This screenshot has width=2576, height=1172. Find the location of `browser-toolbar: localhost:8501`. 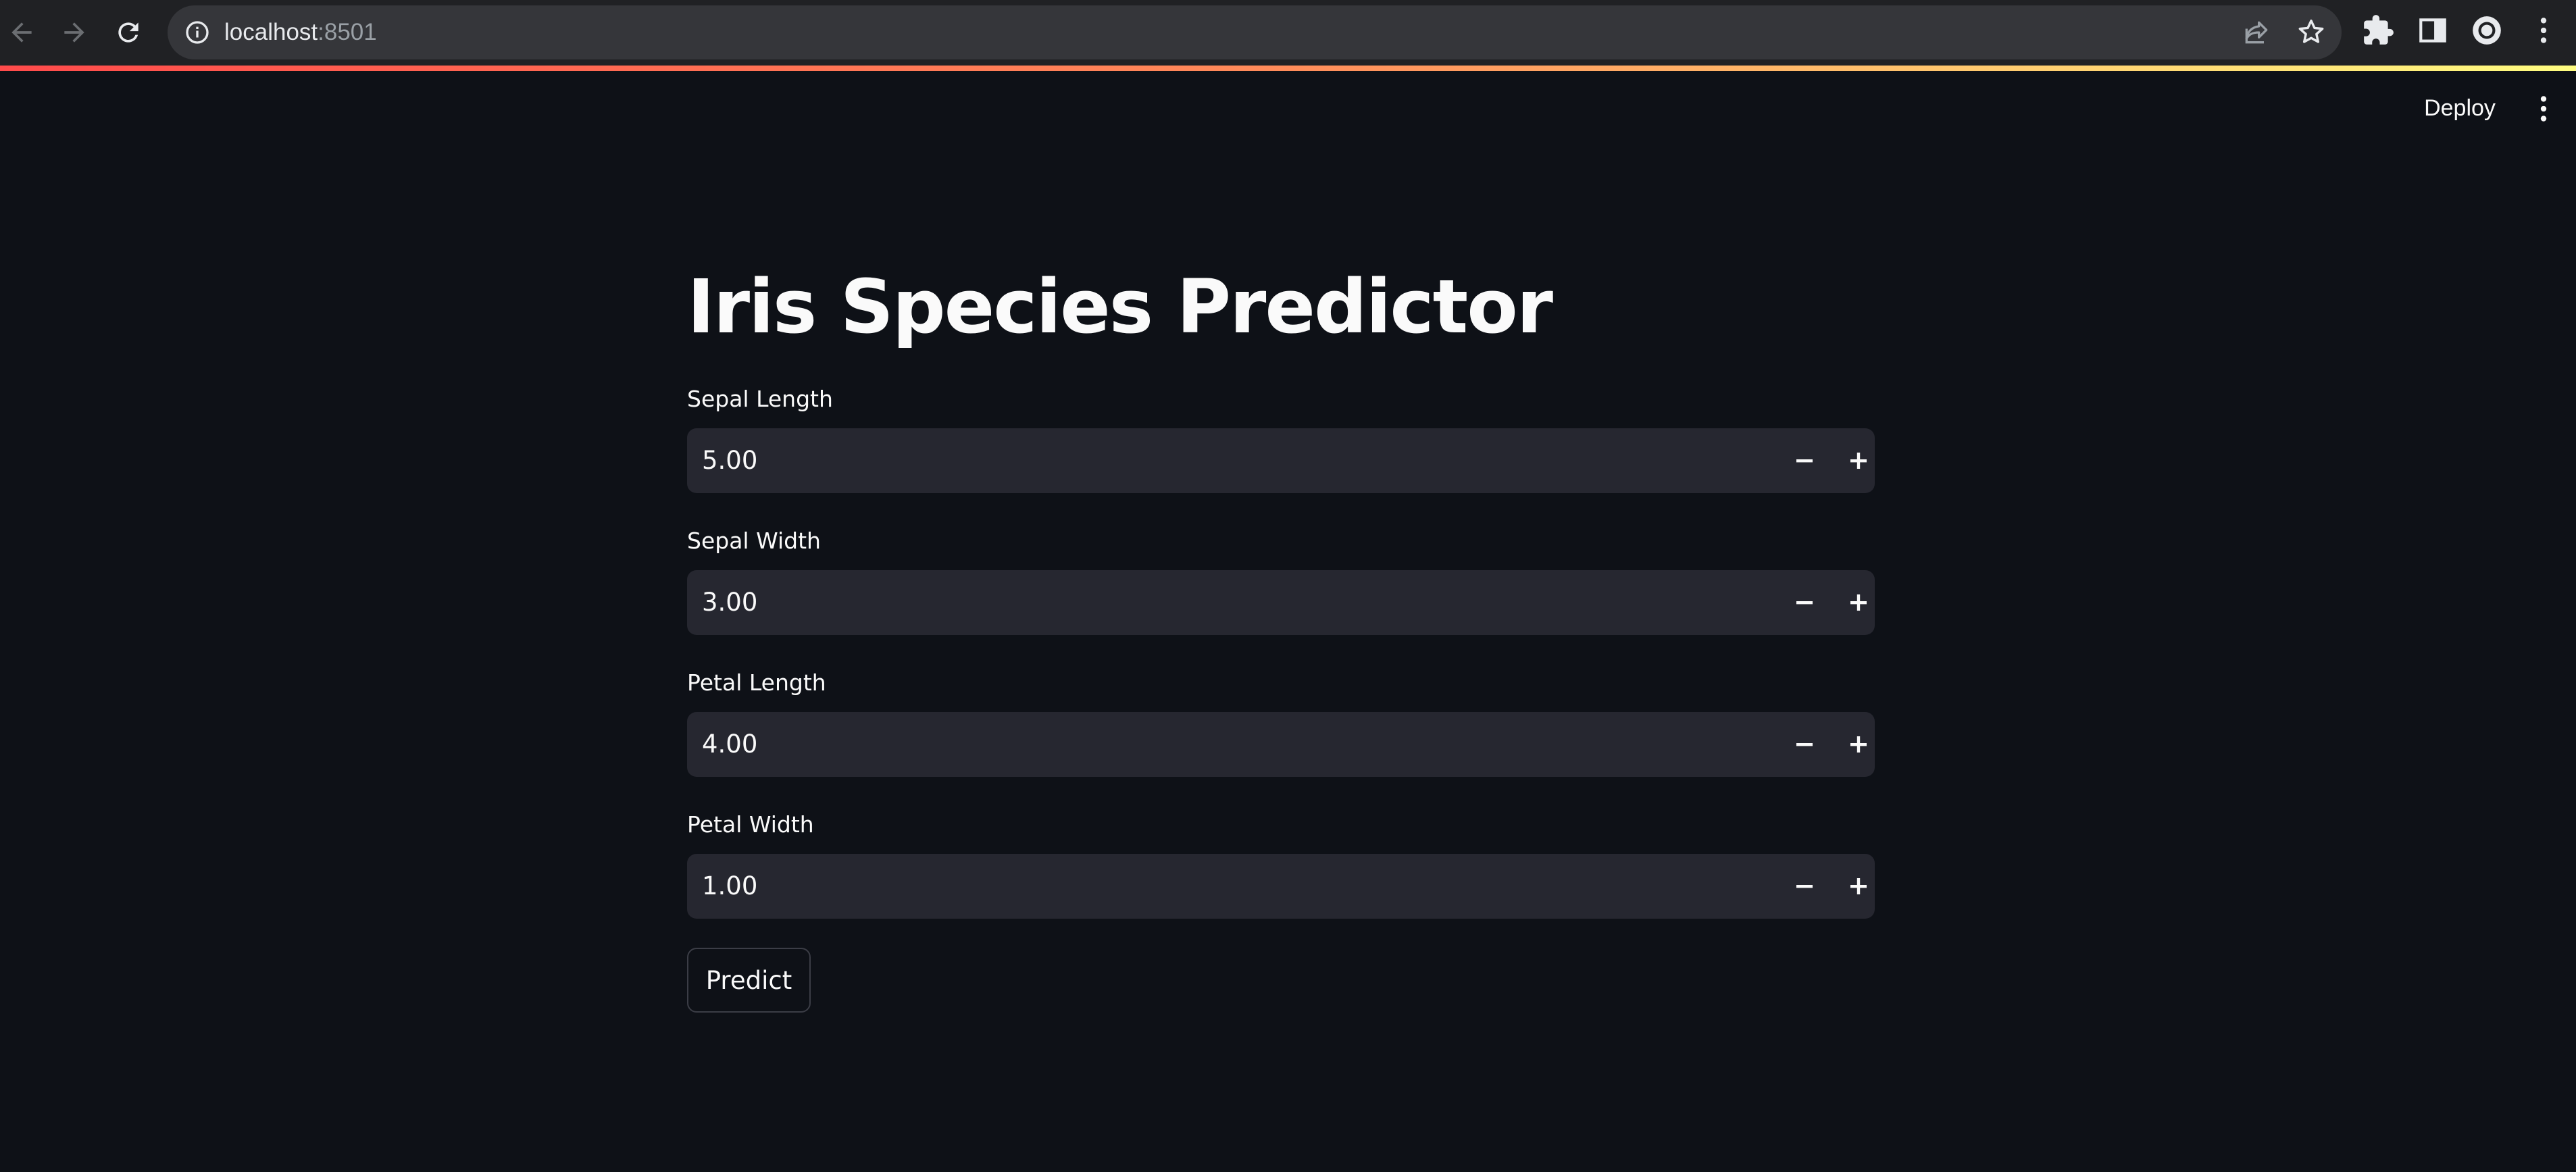

browser-toolbar: localhost:8501 is located at coordinates (1288, 33).